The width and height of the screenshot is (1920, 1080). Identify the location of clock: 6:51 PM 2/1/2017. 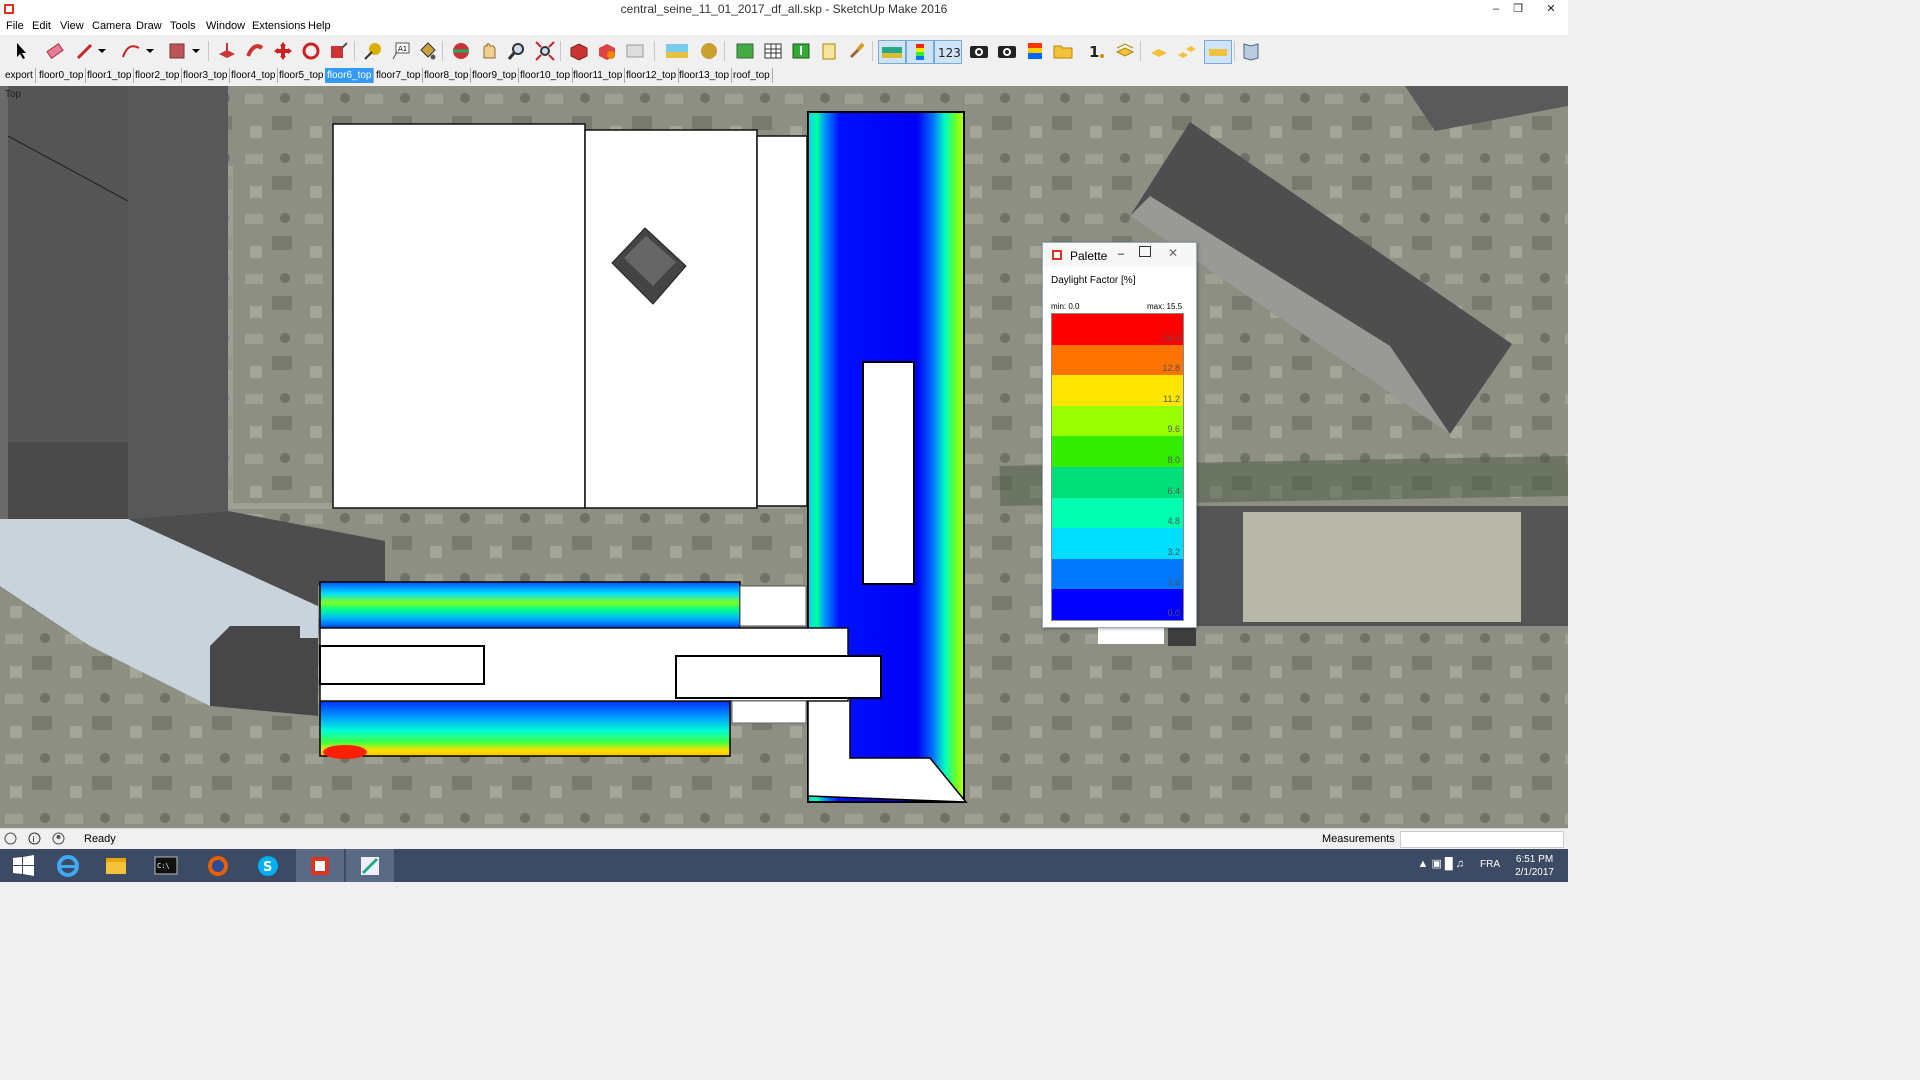
(1534, 866).